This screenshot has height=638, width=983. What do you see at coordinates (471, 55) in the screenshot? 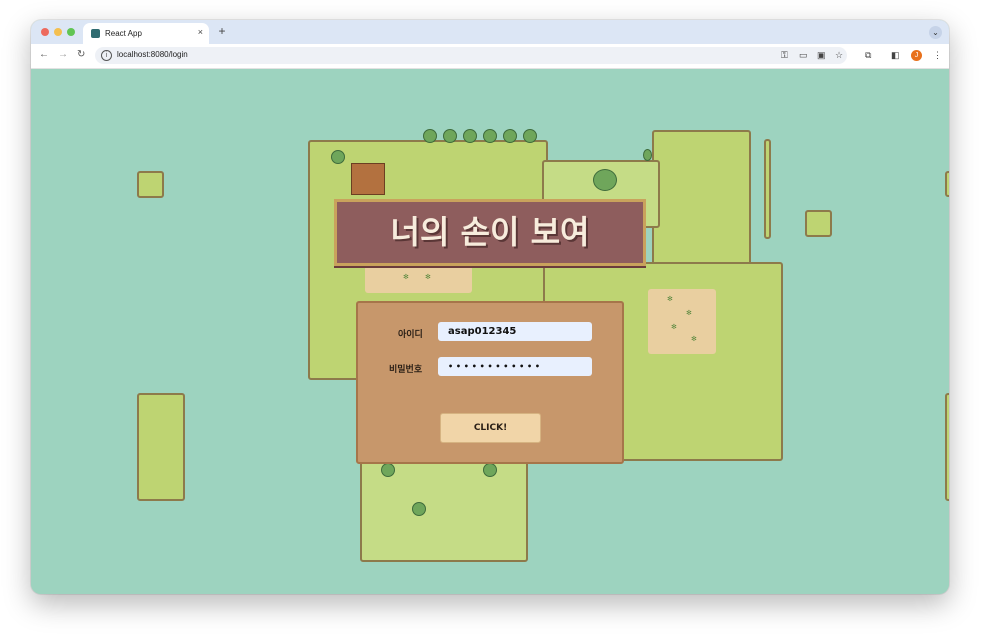
I see `address-bar: i localhost:8080/login` at bounding box center [471, 55].